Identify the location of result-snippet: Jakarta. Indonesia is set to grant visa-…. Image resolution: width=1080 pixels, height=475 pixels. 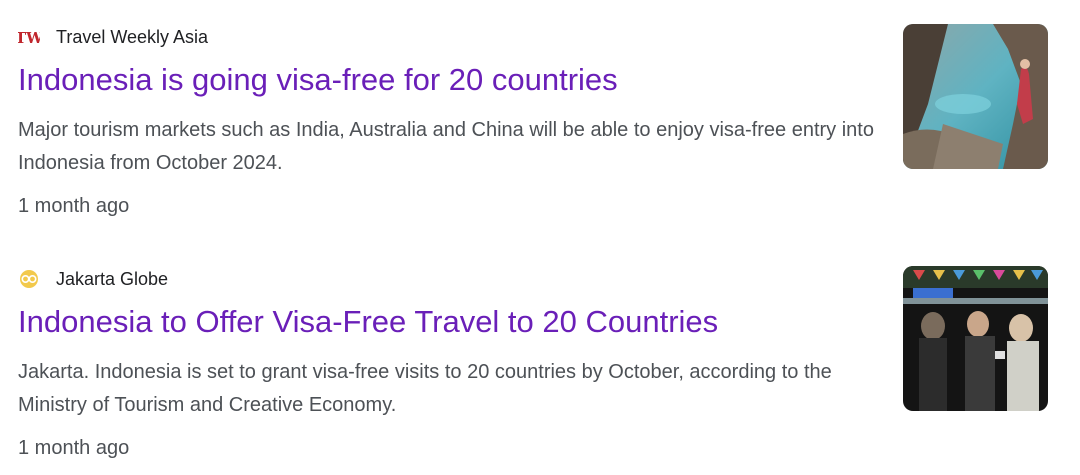
(425, 388).